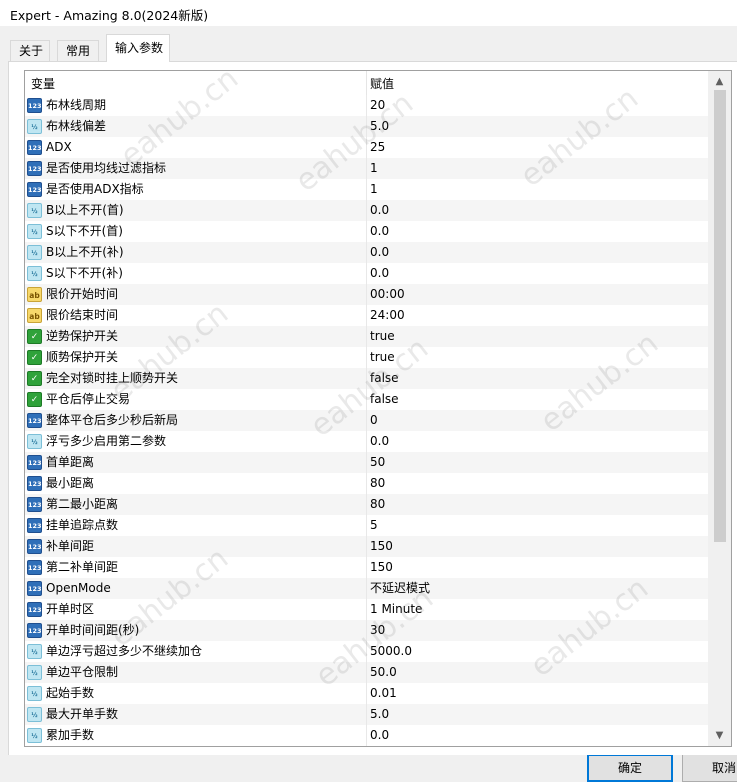 The image size is (737, 782). What do you see at coordinates (85, 252) in the screenshot?
I see `variable-name: B以上不开(补)` at bounding box center [85, 252].